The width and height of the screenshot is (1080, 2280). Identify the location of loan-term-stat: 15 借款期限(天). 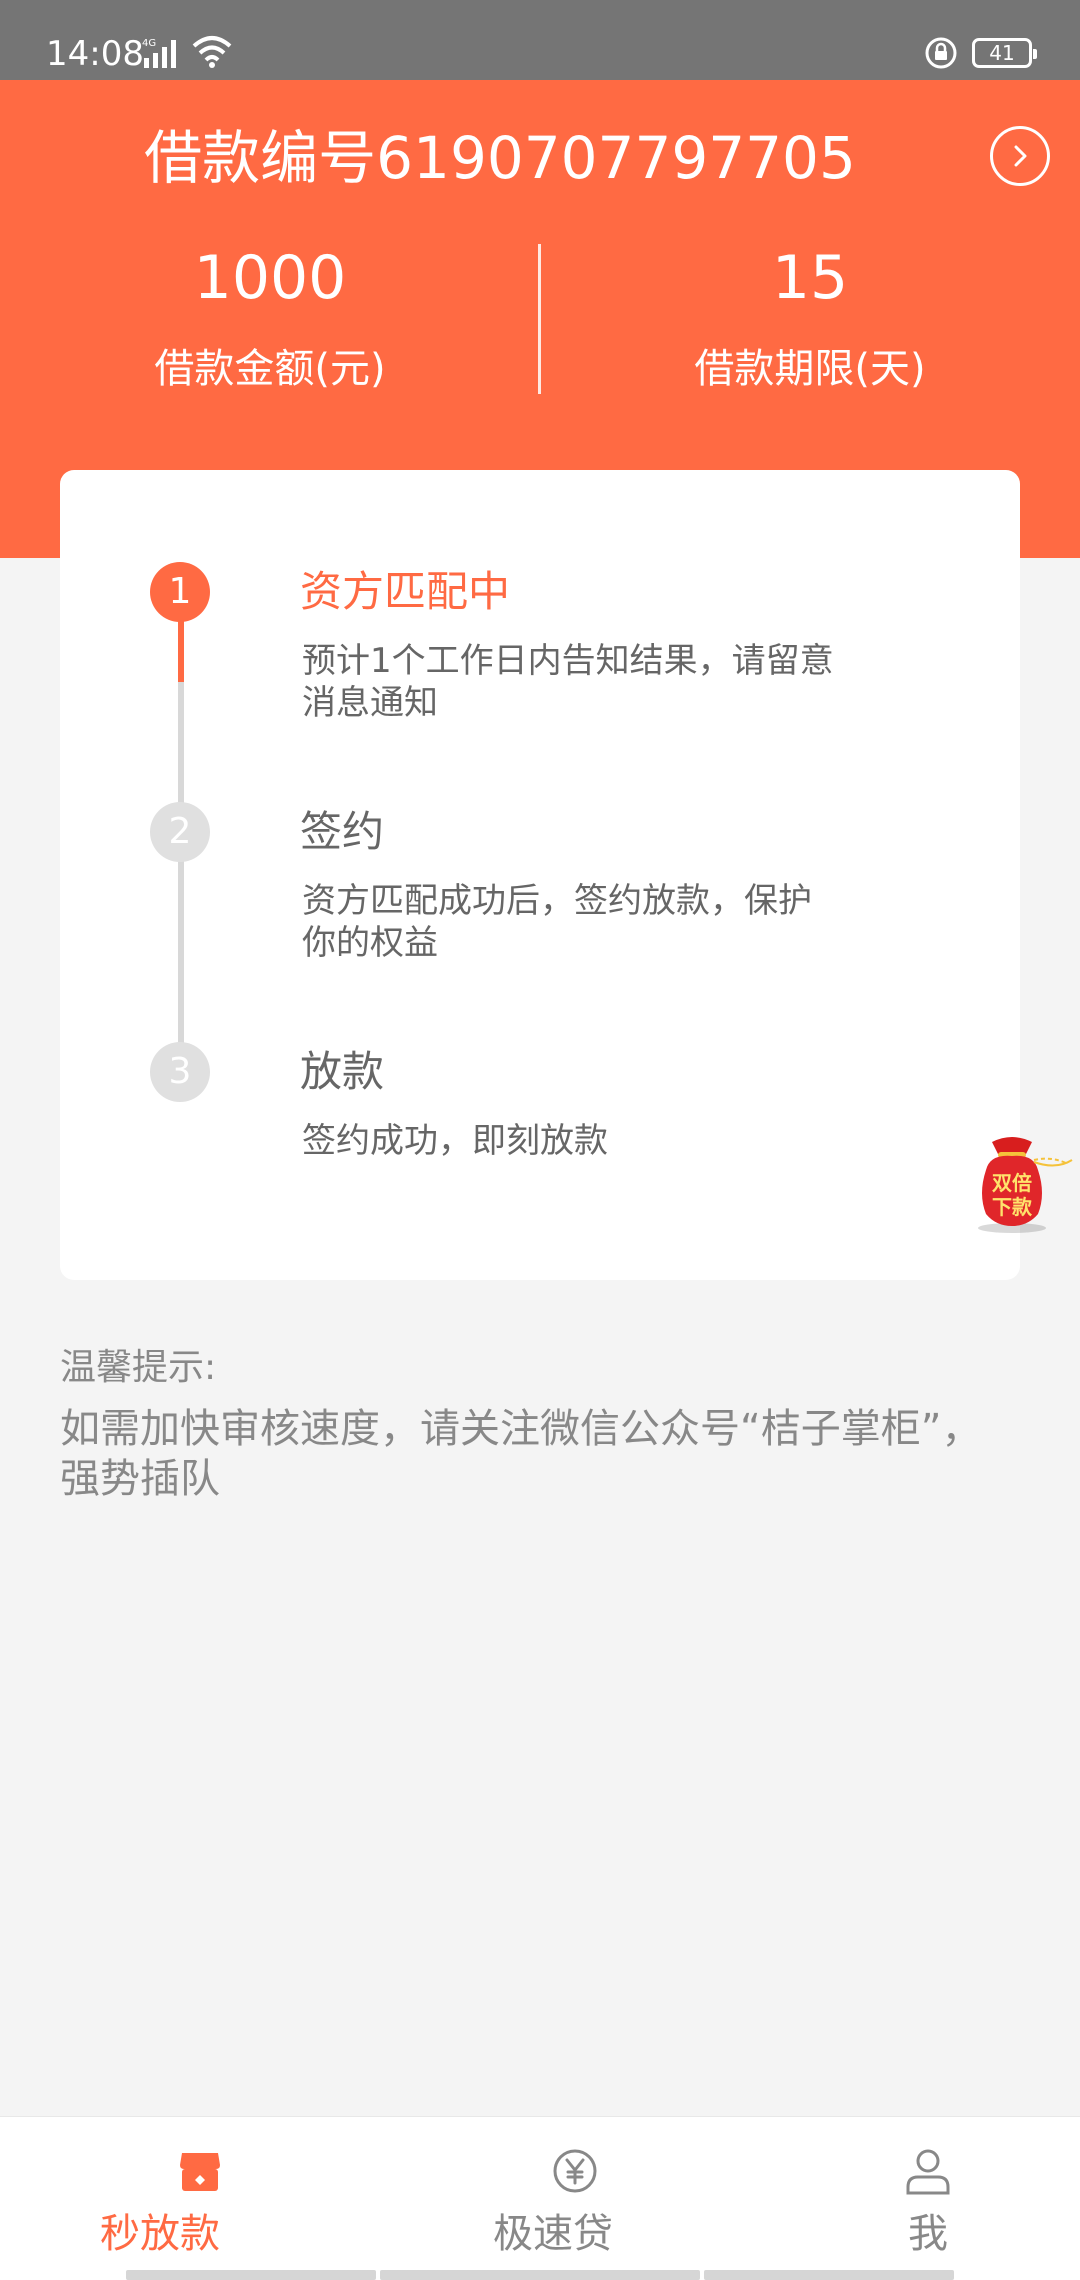
(810, 317).